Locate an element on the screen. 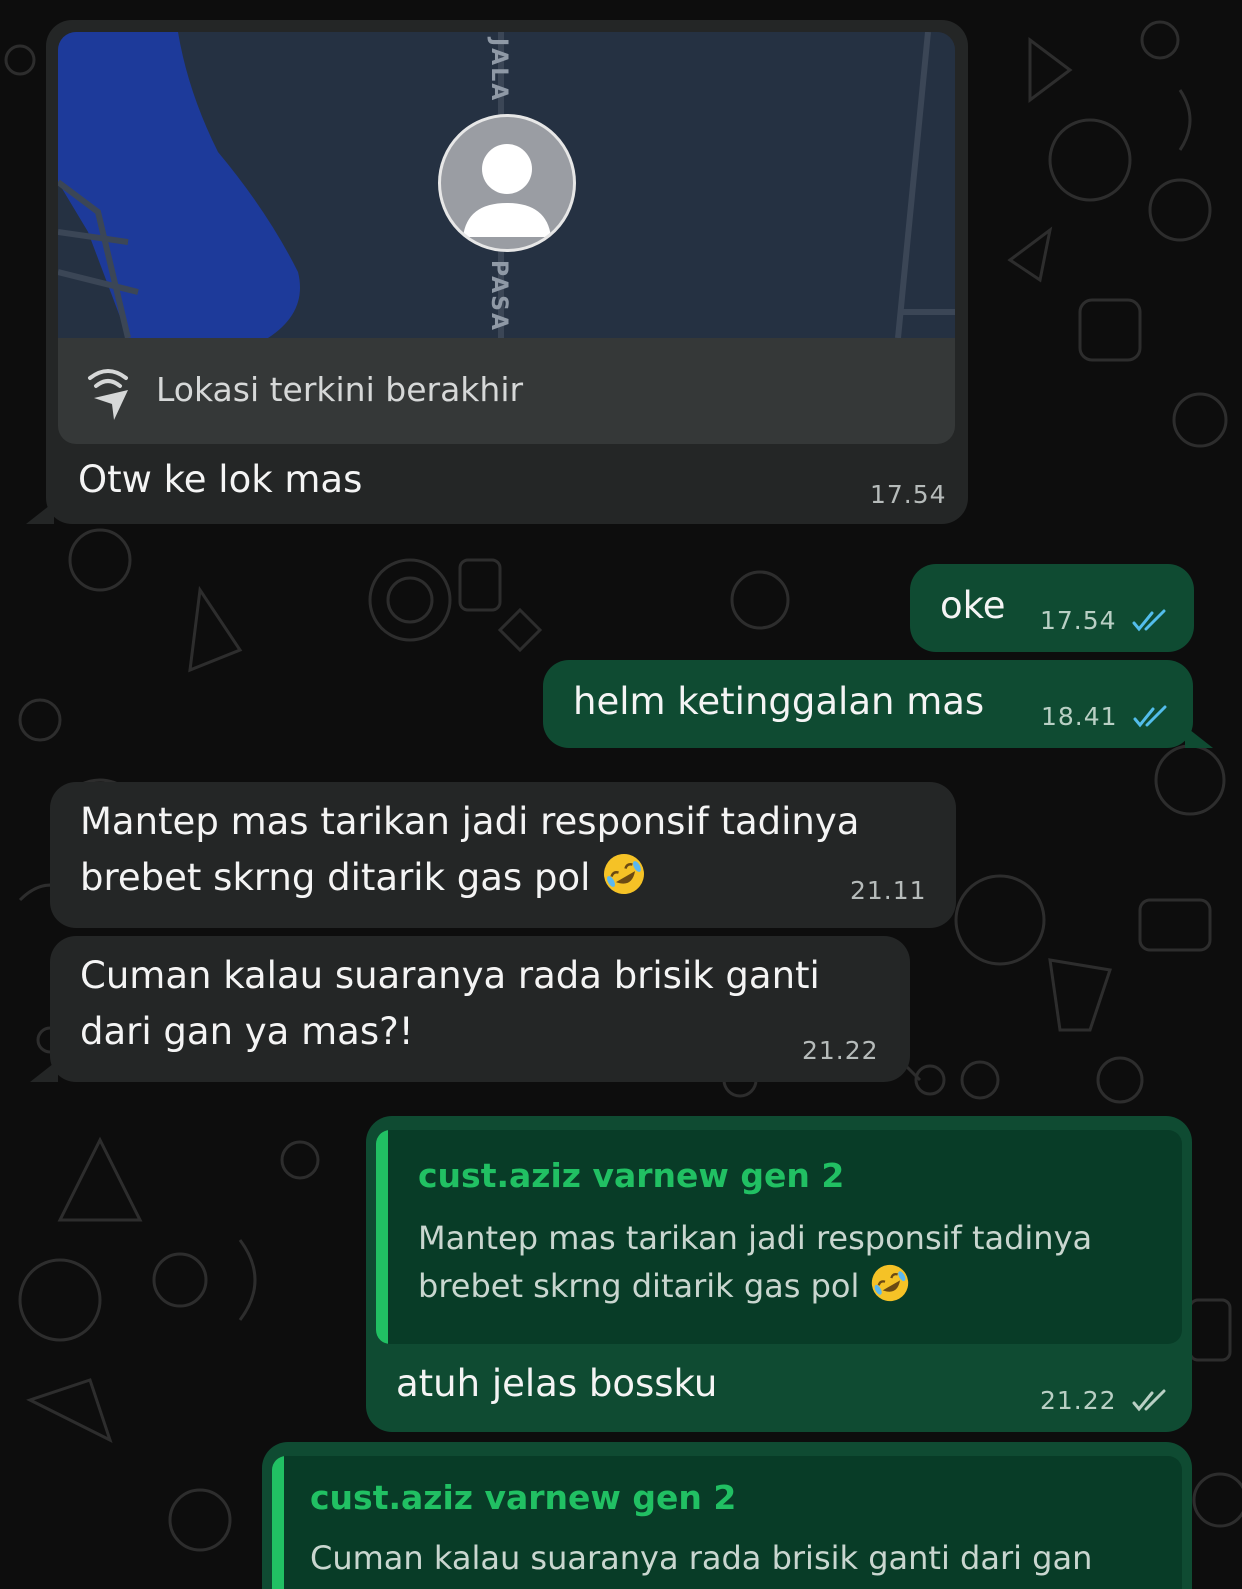  message-text: oke is located at coordinates (973, 605).